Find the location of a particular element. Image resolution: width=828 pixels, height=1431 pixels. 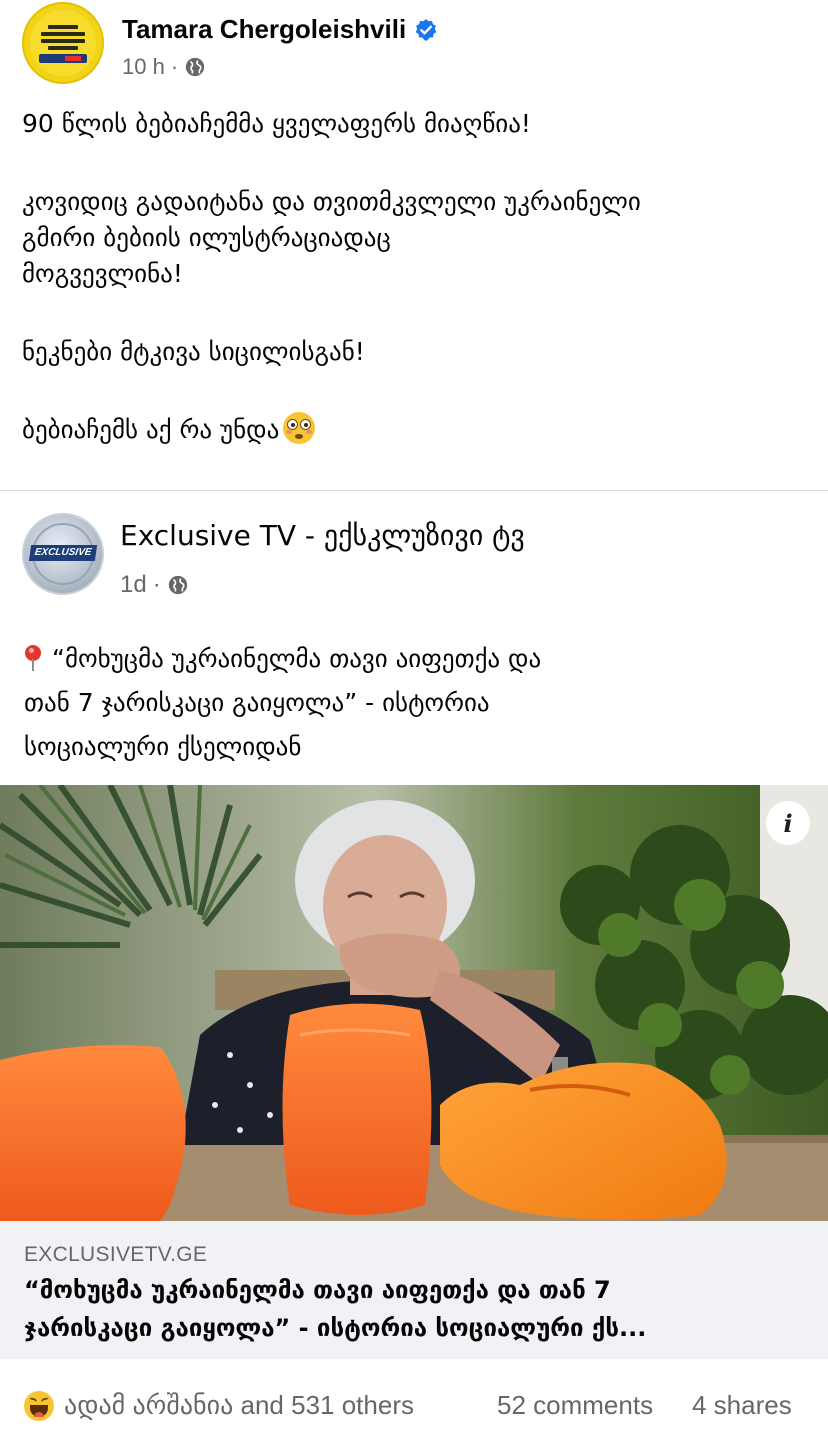

exclusive-logo: EXCLUSIVE is located at coordinates (63, 553).